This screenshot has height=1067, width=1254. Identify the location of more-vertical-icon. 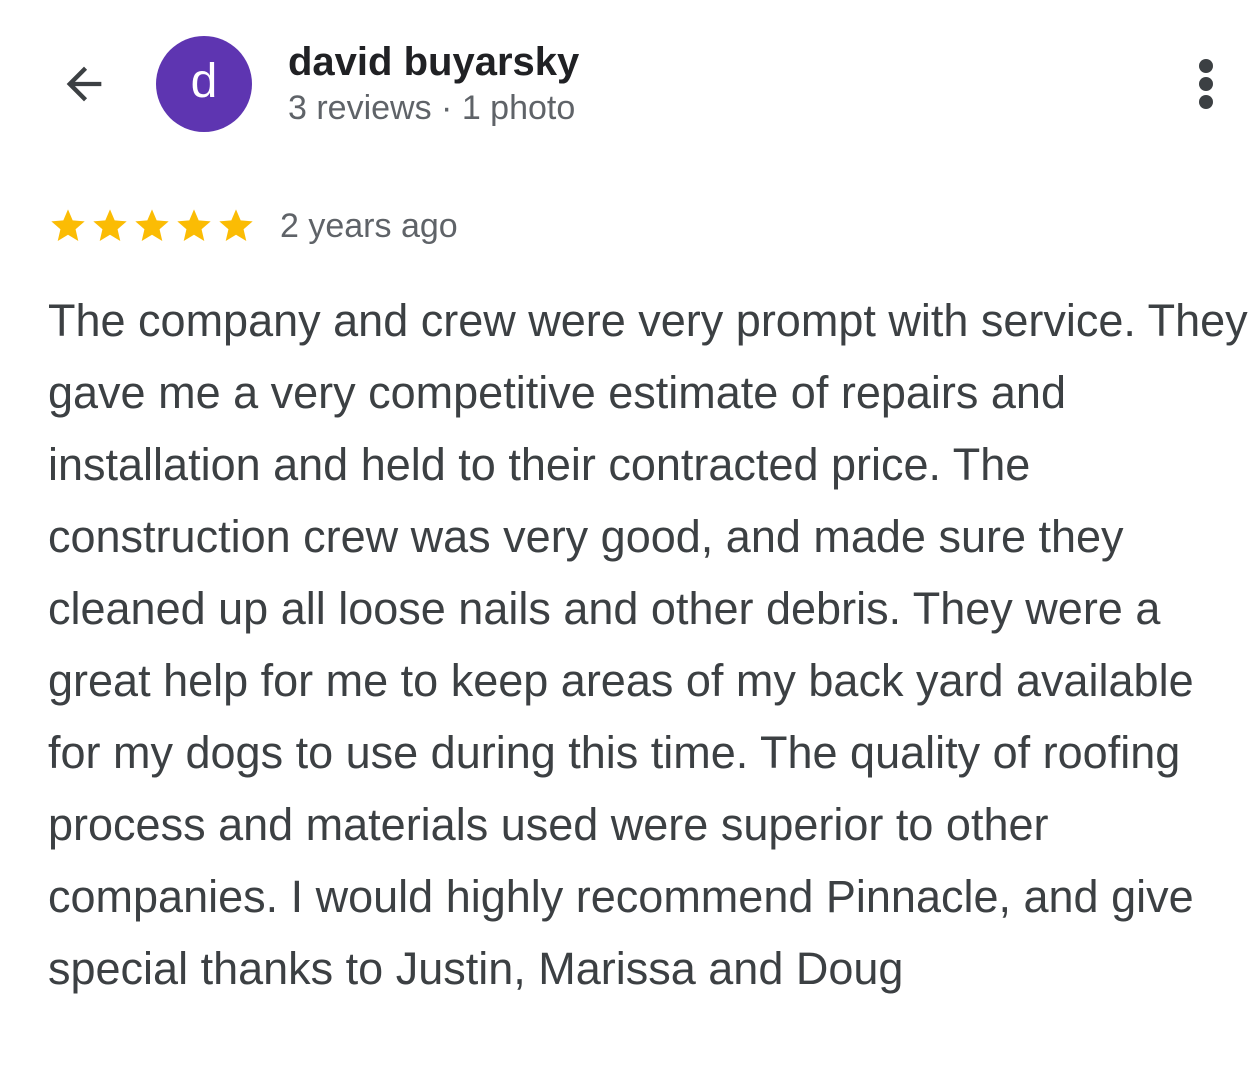
(1206, 84).